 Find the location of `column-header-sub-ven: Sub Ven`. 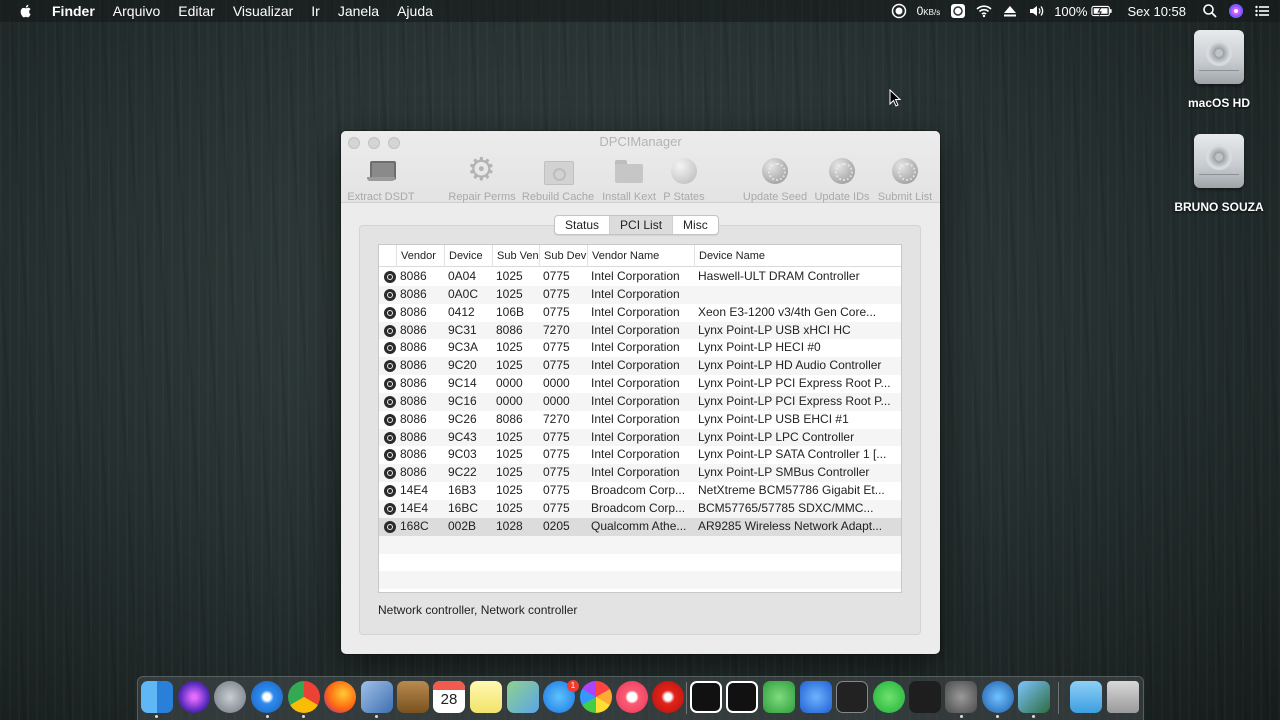

column-header-sub-ven: Sub Ven is located at coordinates (516, 256).